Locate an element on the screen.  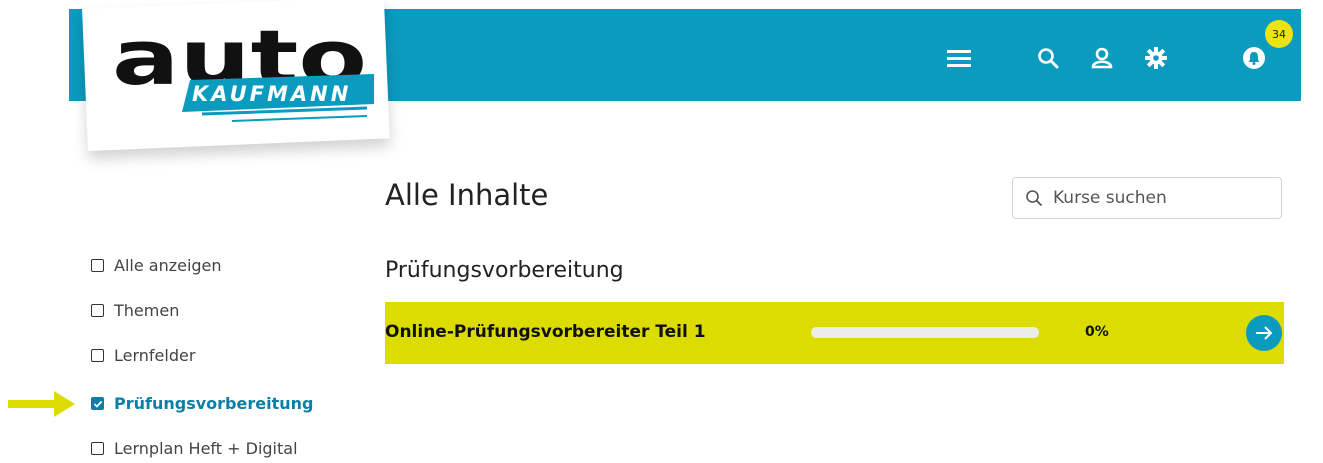
filter-label: Themen is located at coordinates (147, 310).